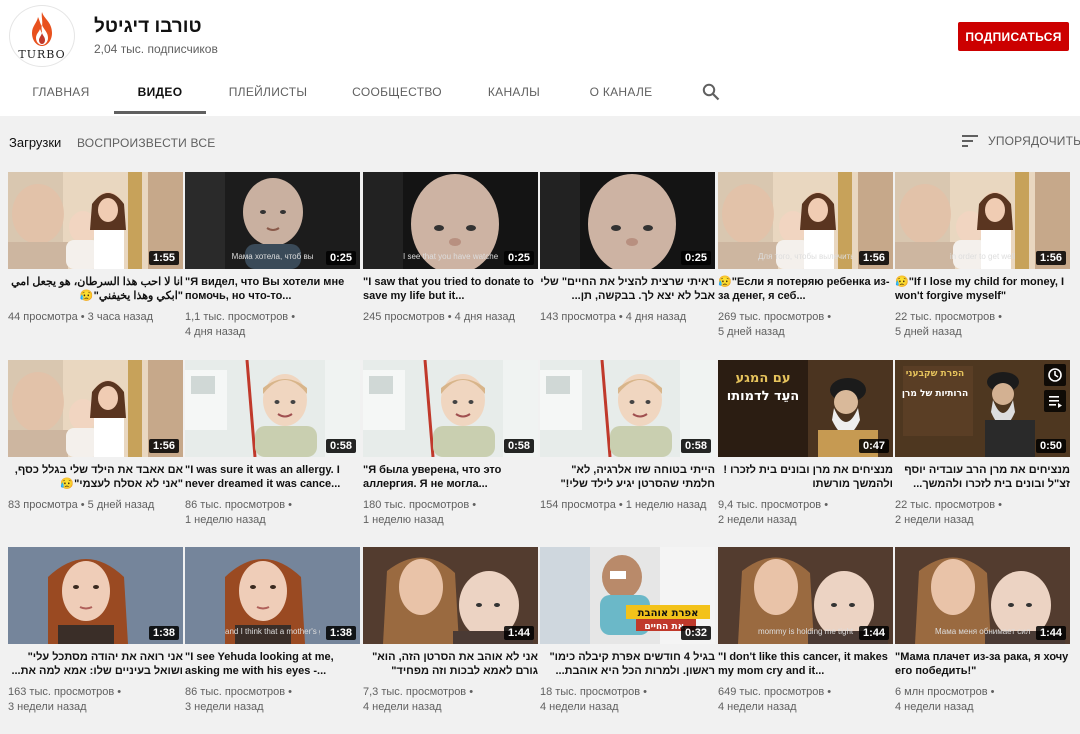 The height and width of the screenshot is (734, 1080). I want to click on video-views-text: 9,4 тыс. просмотров, so click(770, 505).